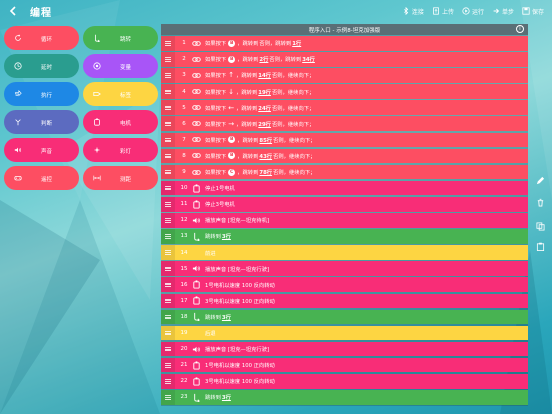 The height and width of the screenshot is (414, 552). I want to click on jump-target-link: 14行, so click(264, 75).